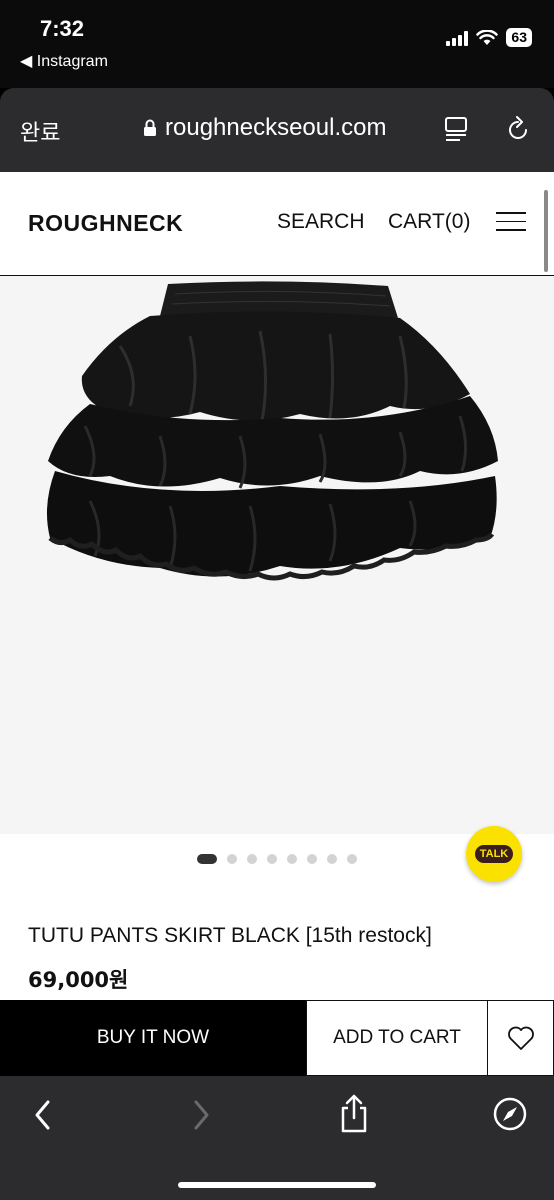 The height and width of the screenshot is (1200, 554). I want to click on nav-cart-link: CART(0), so click(429, 222).